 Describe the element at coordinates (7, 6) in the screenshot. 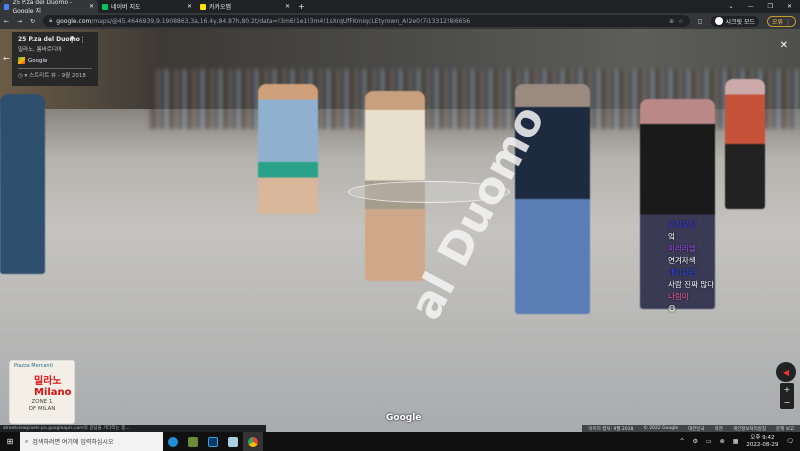

I see `maps-favicon-icon` at that location.